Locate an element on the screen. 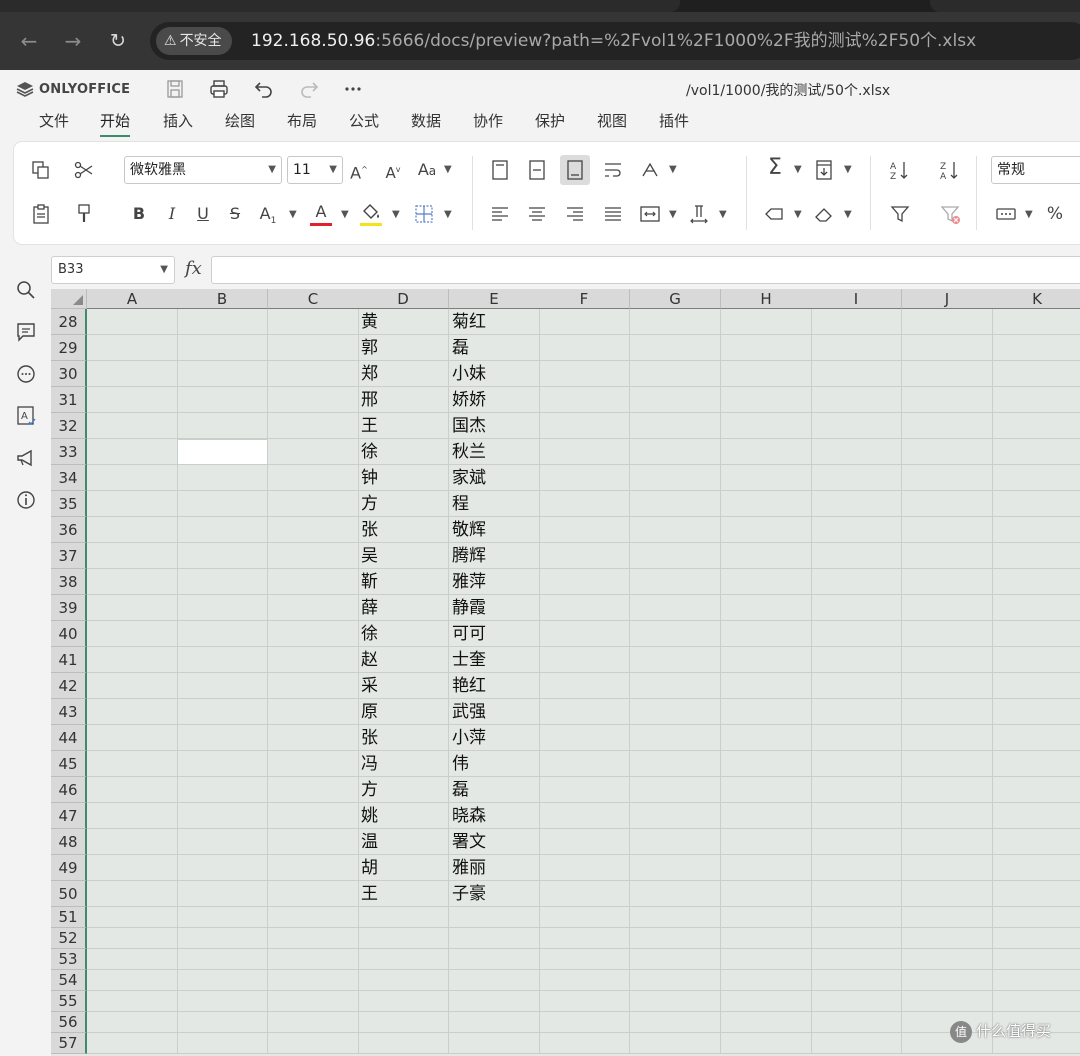 Image resolution: width=1080 pixels, height=1056 pixels. grid-cell: 张 is located at coordinates (403, 530).